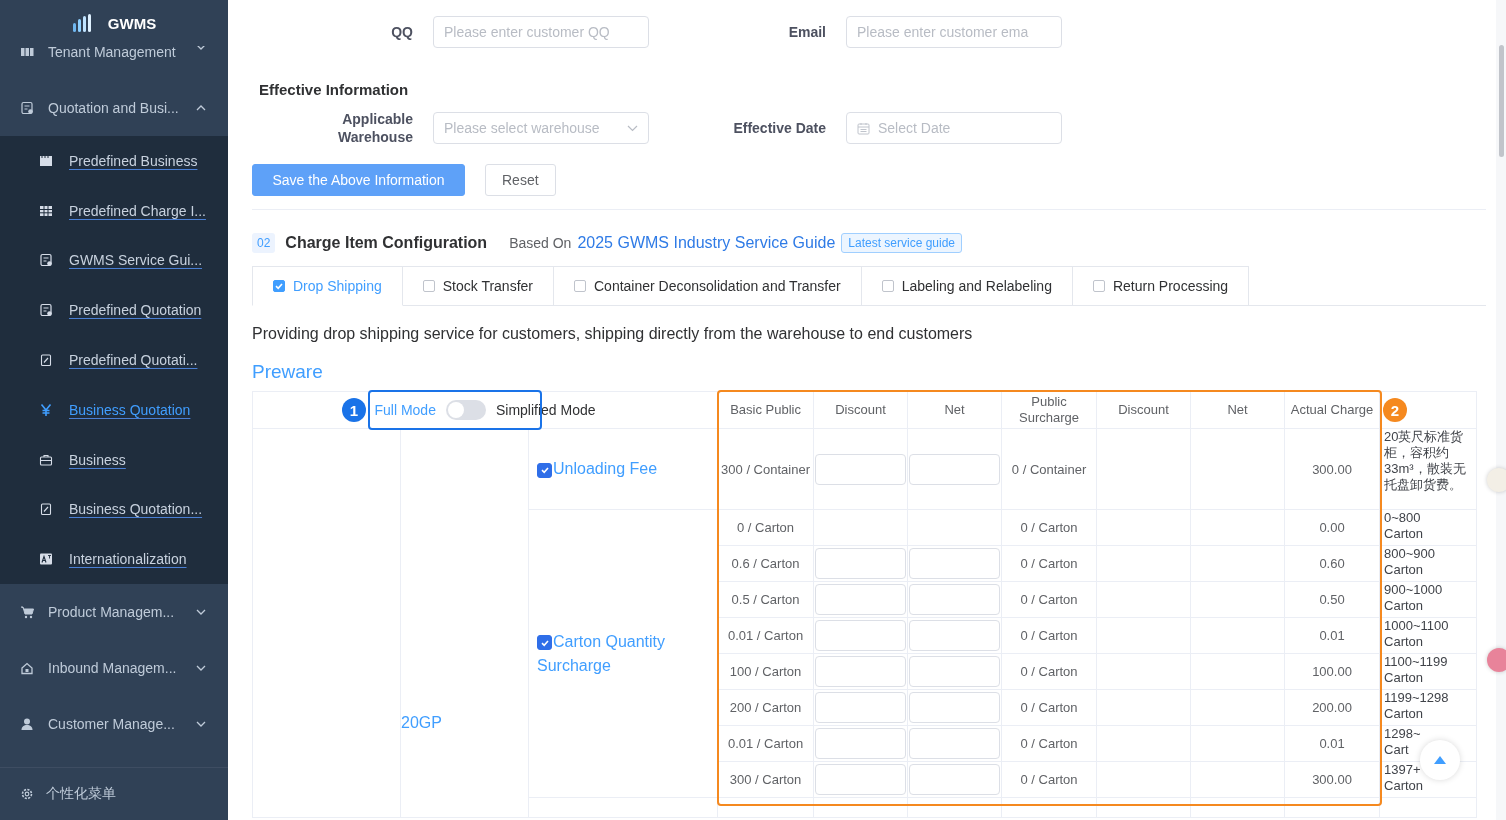 This screenshot has width=1506, height=820. I want to click on description-text: Providing drop shipping service for customers, shipping directly from the warehouse to end customers, so click(613, 334).